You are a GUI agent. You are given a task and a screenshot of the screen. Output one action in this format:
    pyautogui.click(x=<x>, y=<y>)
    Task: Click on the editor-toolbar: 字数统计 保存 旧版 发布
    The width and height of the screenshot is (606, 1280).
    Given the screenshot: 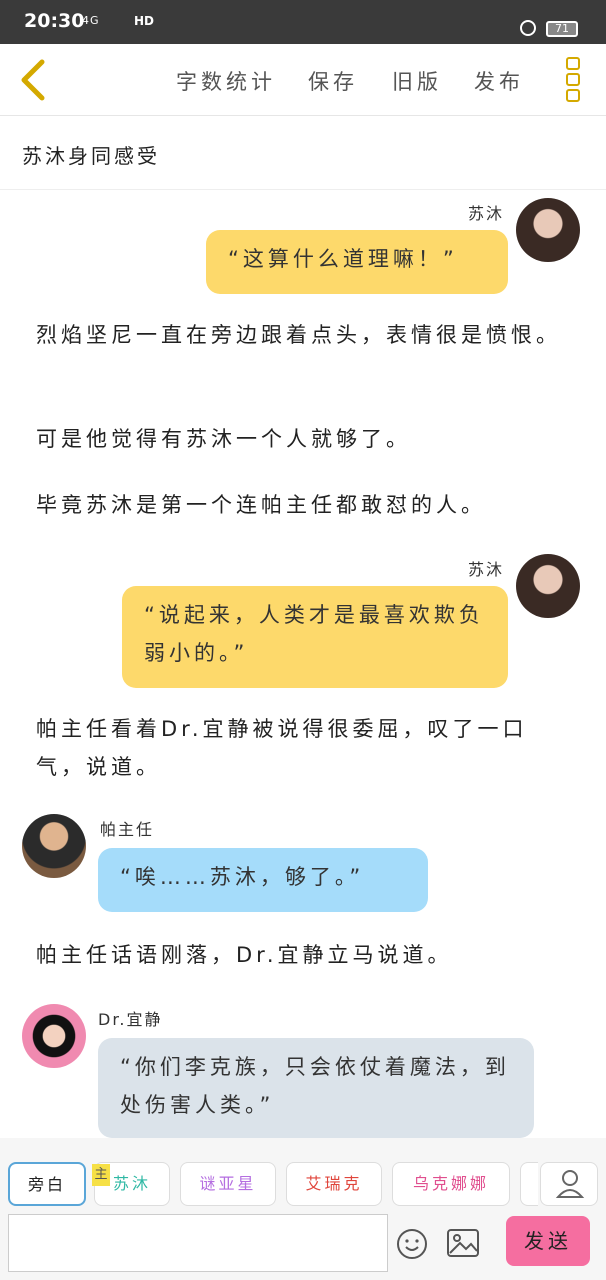 What is the action you would take?
    pyautogui.click(x=303, y=80)
    